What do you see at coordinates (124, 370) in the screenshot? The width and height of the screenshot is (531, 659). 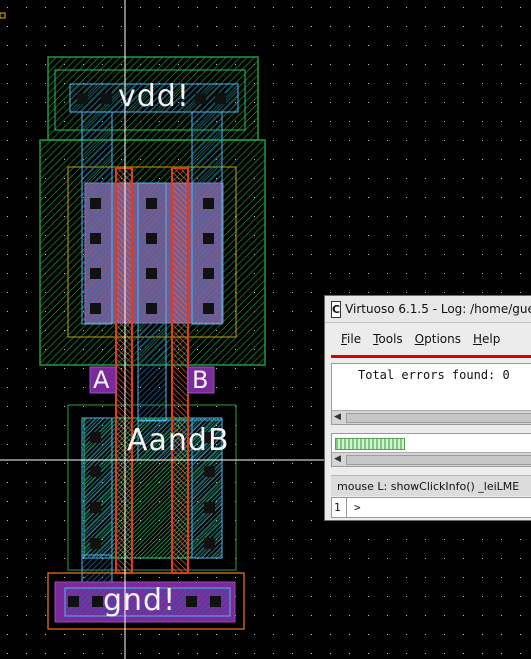 I see `poly-gate-a` at bounding box center [124, 370].